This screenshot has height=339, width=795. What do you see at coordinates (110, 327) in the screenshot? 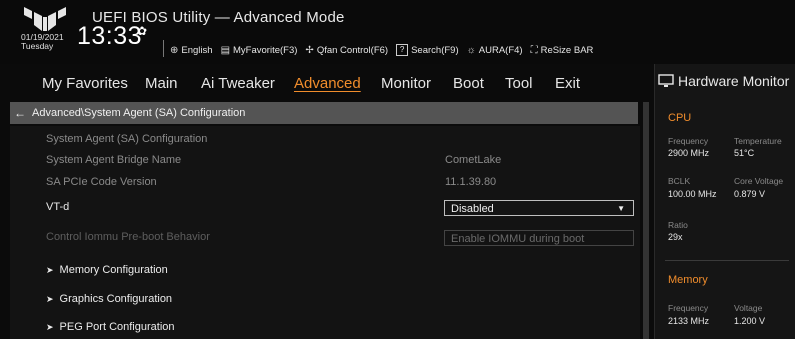
I see `submenu-peg-port-configuration: ➤ PEG Port Configuration` at bounding box center [110, 327].